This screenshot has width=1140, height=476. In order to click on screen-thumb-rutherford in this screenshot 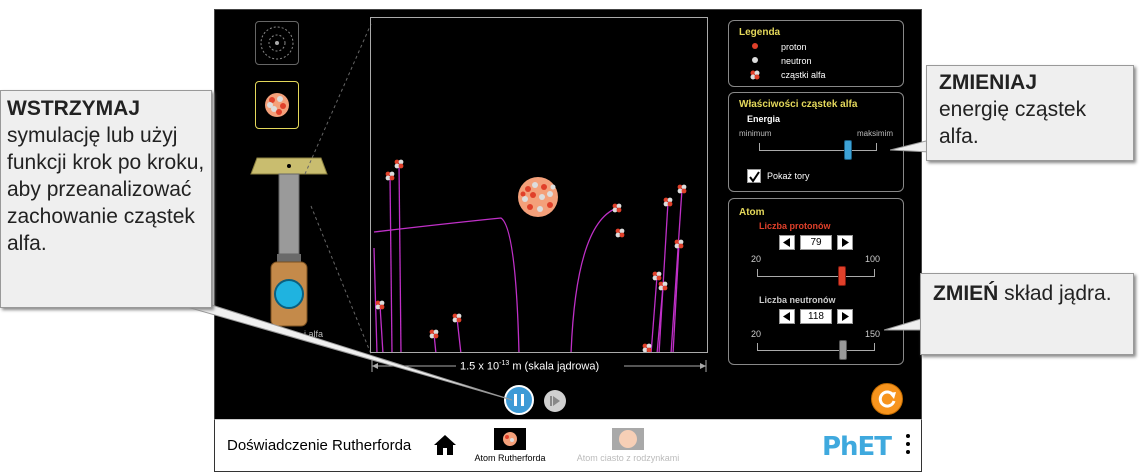, I will do `click(510, 439)`.